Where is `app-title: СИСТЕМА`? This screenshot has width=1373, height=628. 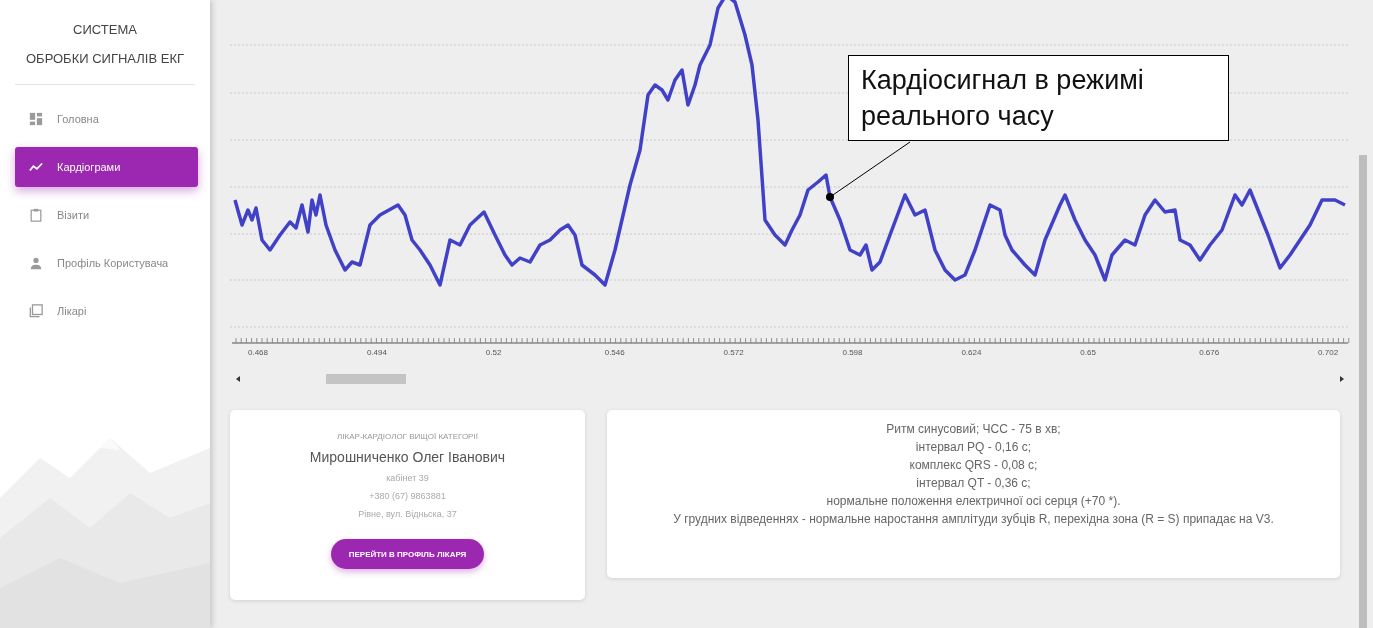 app-title: СИСТЕМА is located at coordinates (105, 29).